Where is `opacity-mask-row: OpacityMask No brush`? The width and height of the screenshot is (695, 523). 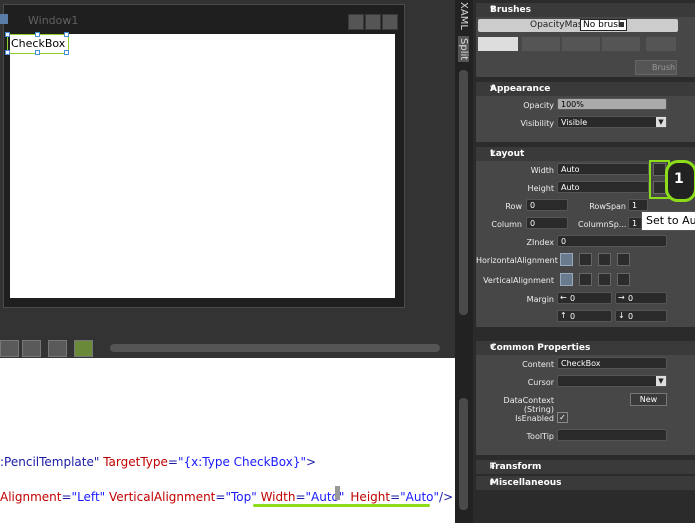 opacity-mask-row: OpacityMask No brush is located at coordinates (578, 25).